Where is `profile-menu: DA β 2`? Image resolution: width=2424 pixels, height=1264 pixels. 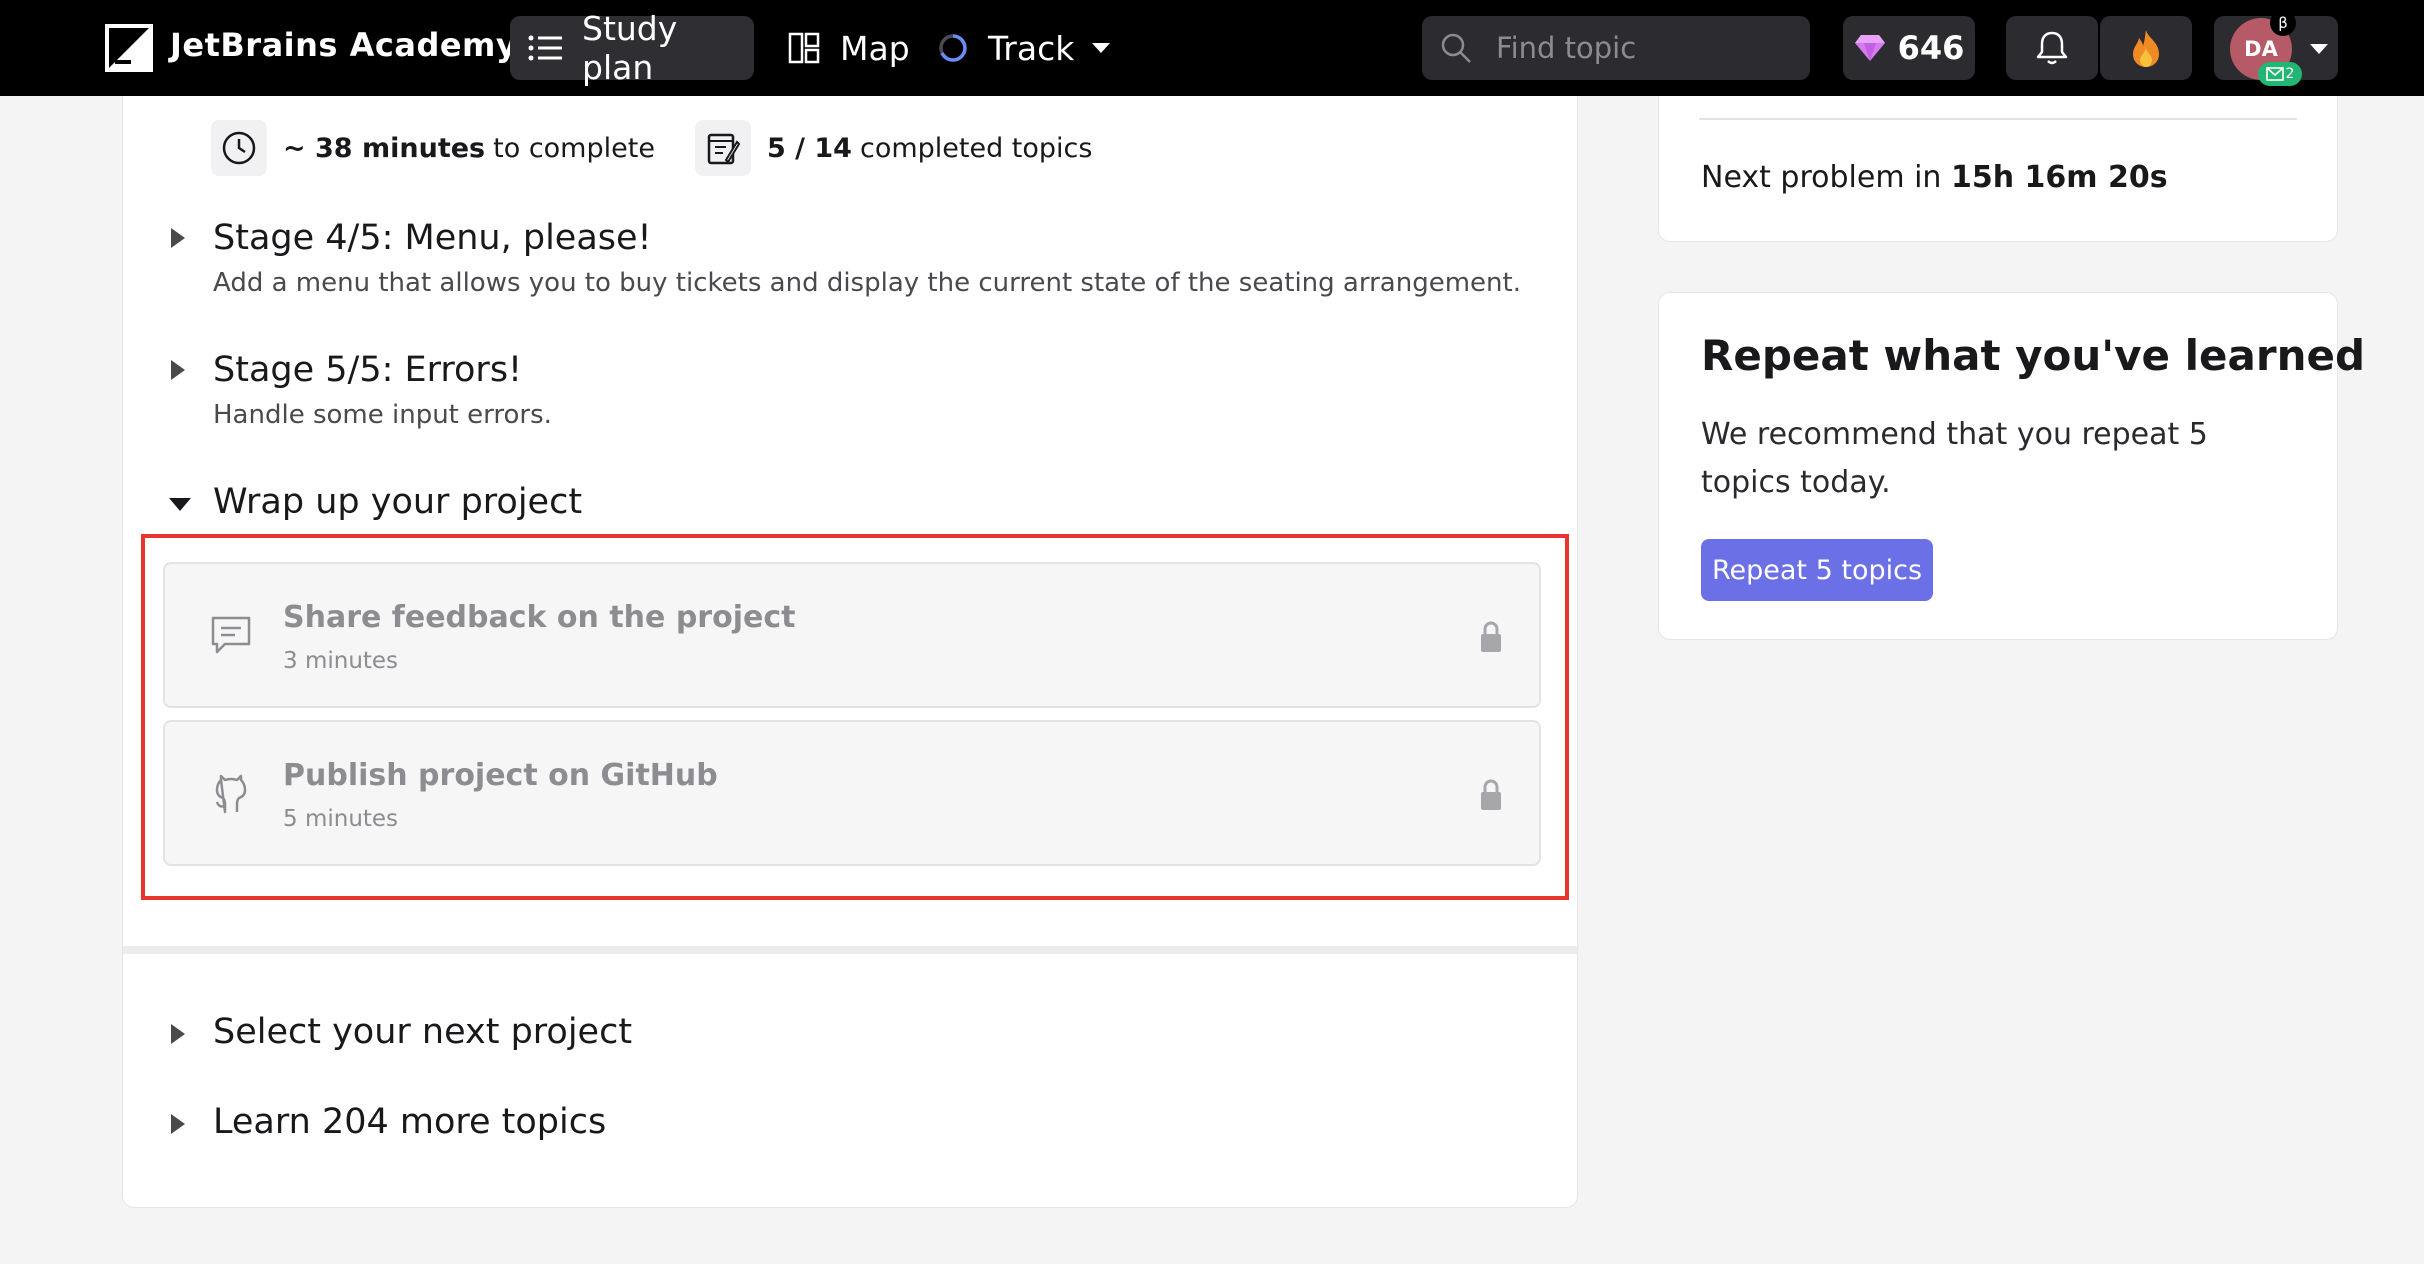
profile-menu: DA β 2 is located at coordinates (2276, 48).